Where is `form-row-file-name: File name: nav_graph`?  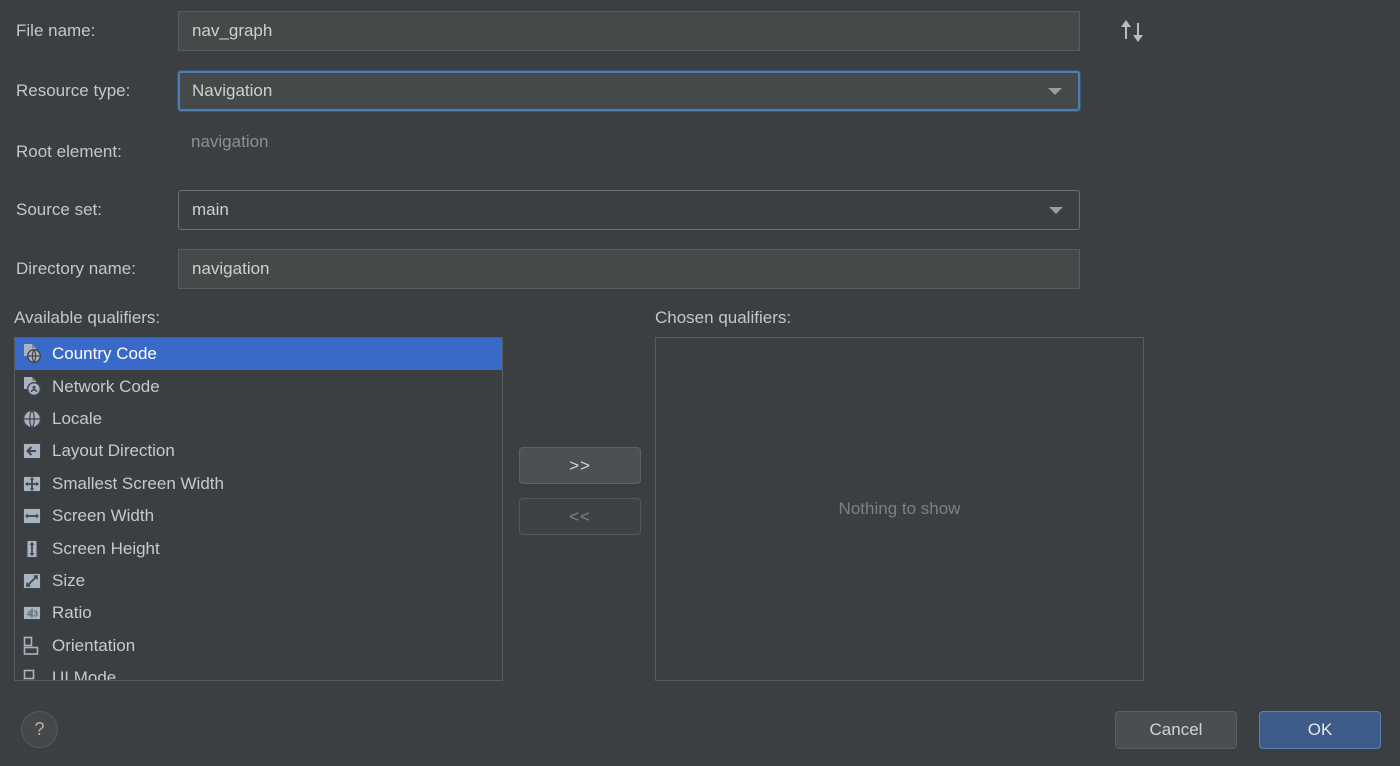 form-row-file-name: File name: nav_graph is located at coordinates (700, 31).